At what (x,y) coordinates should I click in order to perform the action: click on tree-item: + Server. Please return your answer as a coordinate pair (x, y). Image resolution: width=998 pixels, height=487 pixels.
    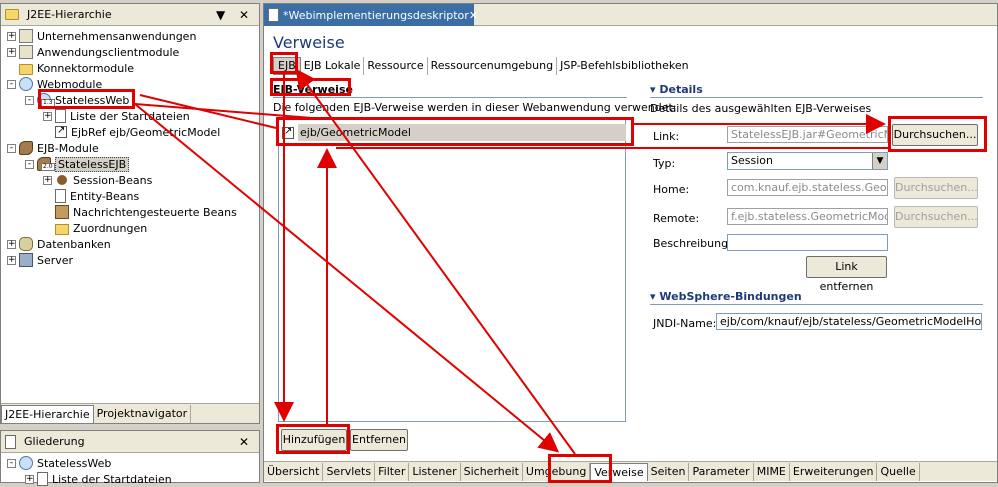
    Looking at the image, I should click on (40, 260).